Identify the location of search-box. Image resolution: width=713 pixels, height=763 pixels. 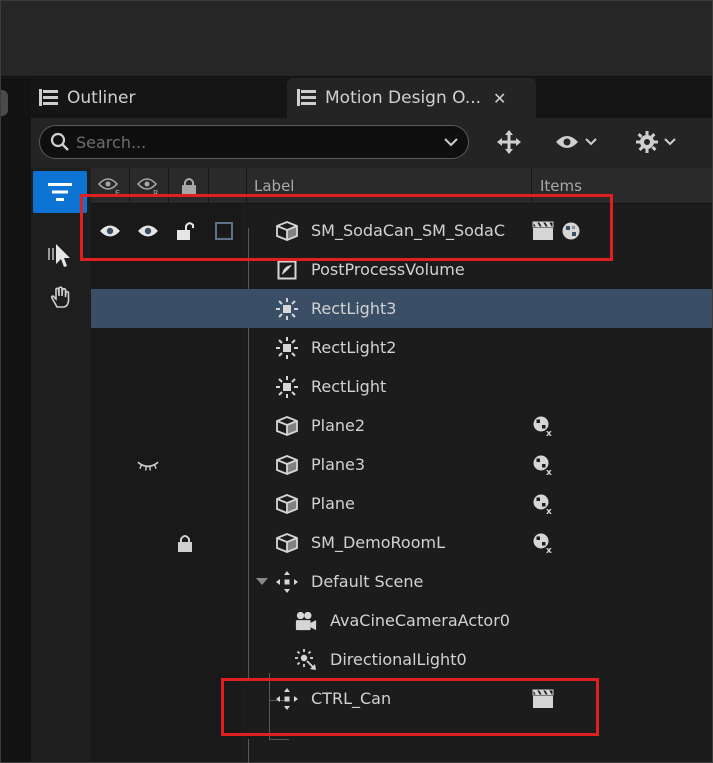
(254, 142).